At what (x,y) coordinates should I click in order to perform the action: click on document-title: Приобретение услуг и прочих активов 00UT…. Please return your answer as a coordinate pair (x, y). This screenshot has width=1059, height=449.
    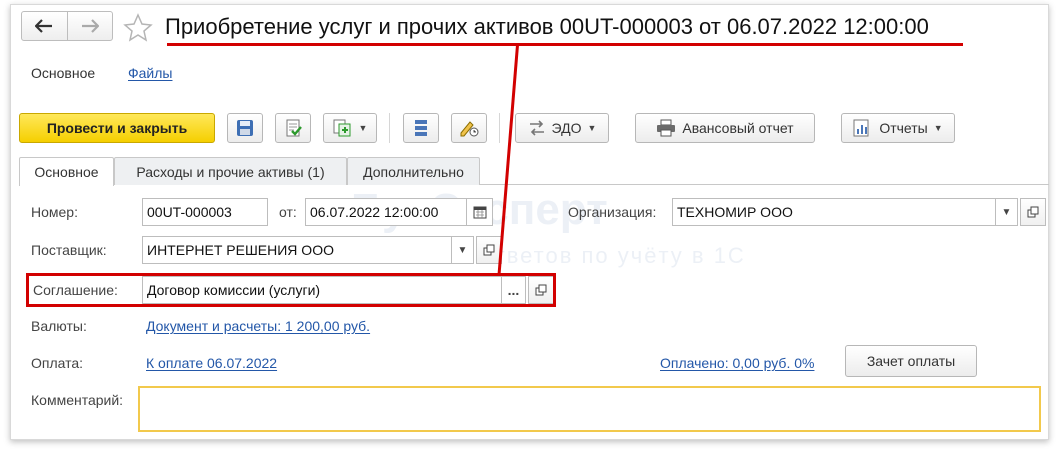
    Looking at the image, I should click on (547, 26).